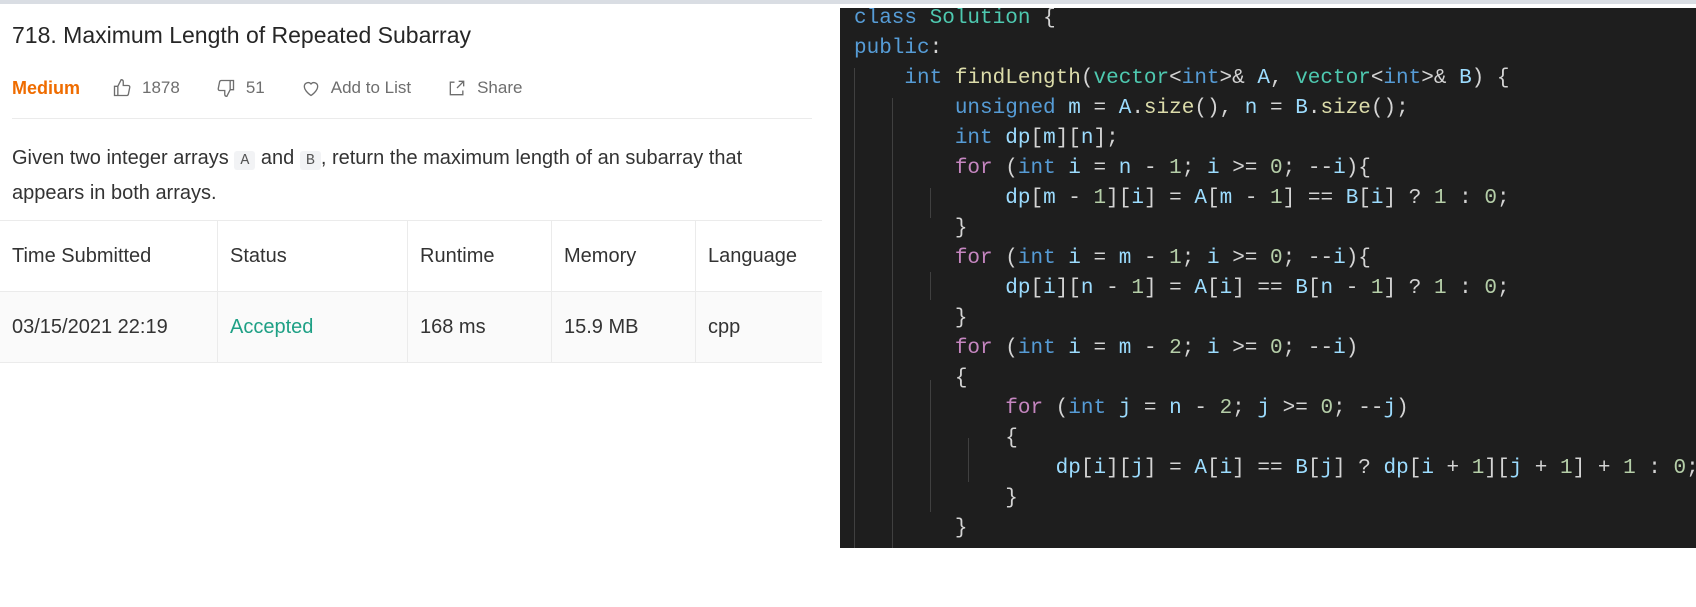 The image size is (1696, 607). Describe the element at coordinates (480, 327) in the screenshot. I see `cell-runtime: 168 ms` at that location.